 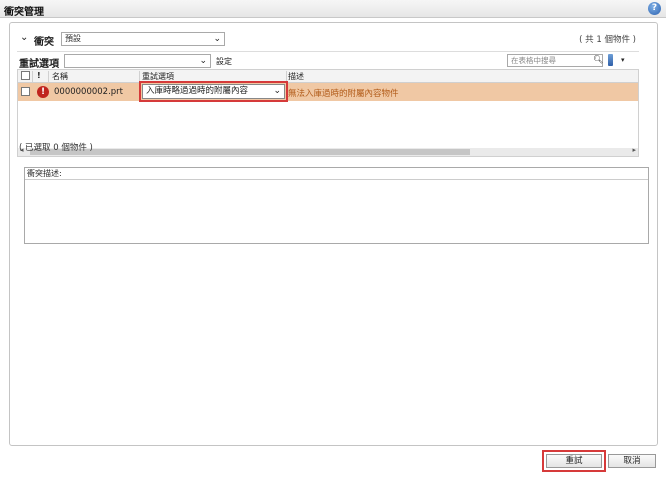 What do you see at coordinates (73, 38) in the screenshot?
I see `view-select-value: 預設` at bounding box center [73, 38].